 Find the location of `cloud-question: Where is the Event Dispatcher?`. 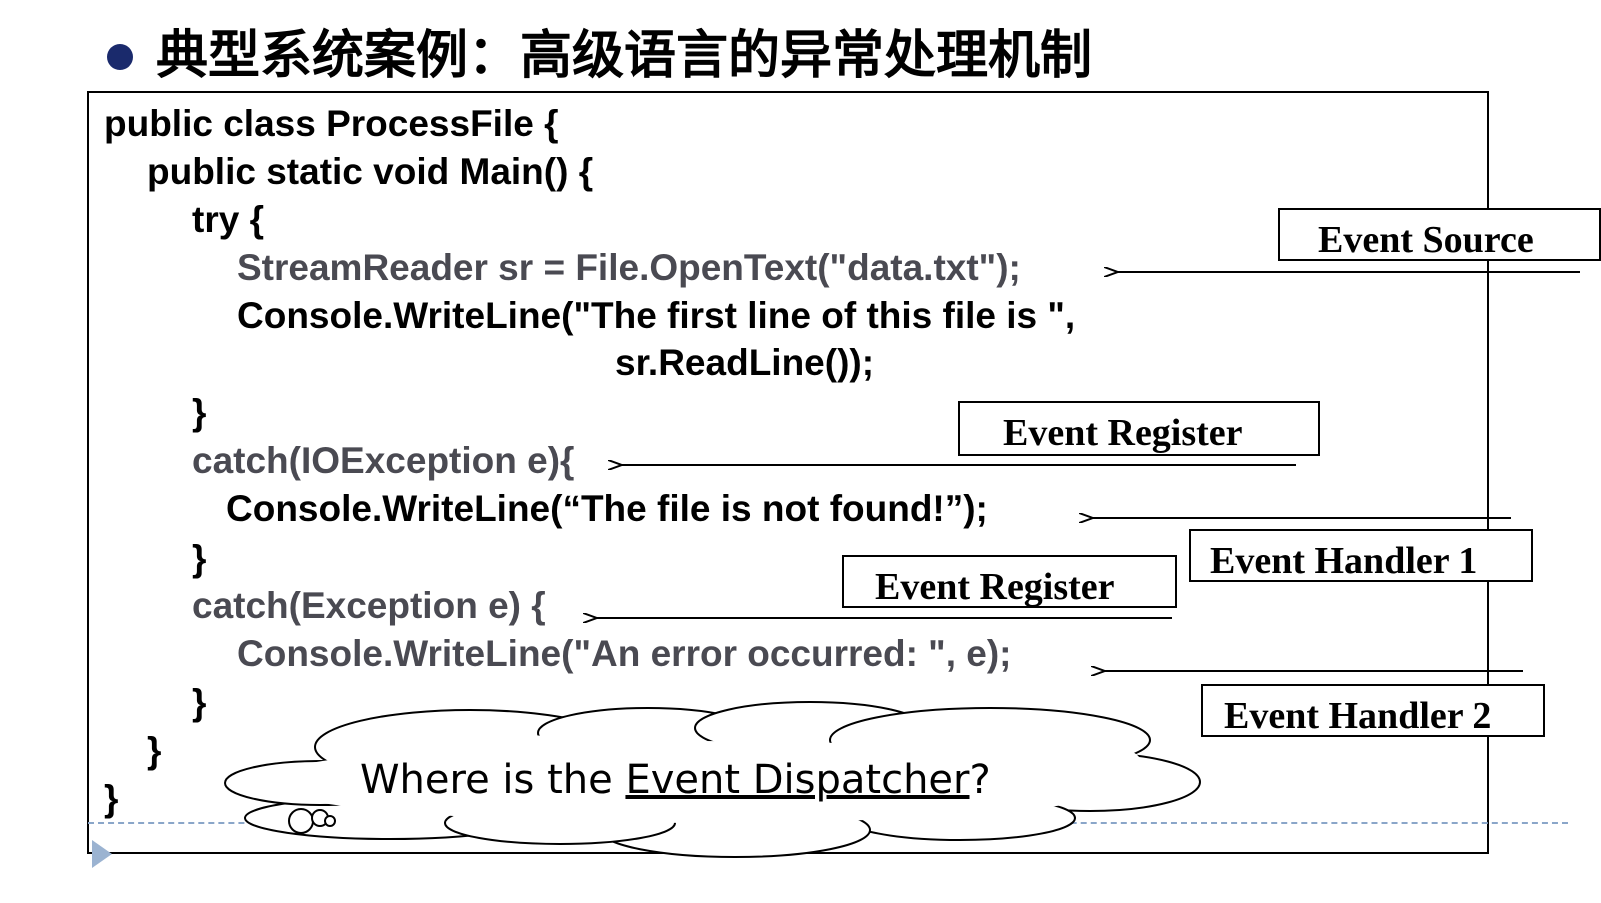

cloud-question: Where is the Event Dispatcher? is located at coordinates (675, 780).